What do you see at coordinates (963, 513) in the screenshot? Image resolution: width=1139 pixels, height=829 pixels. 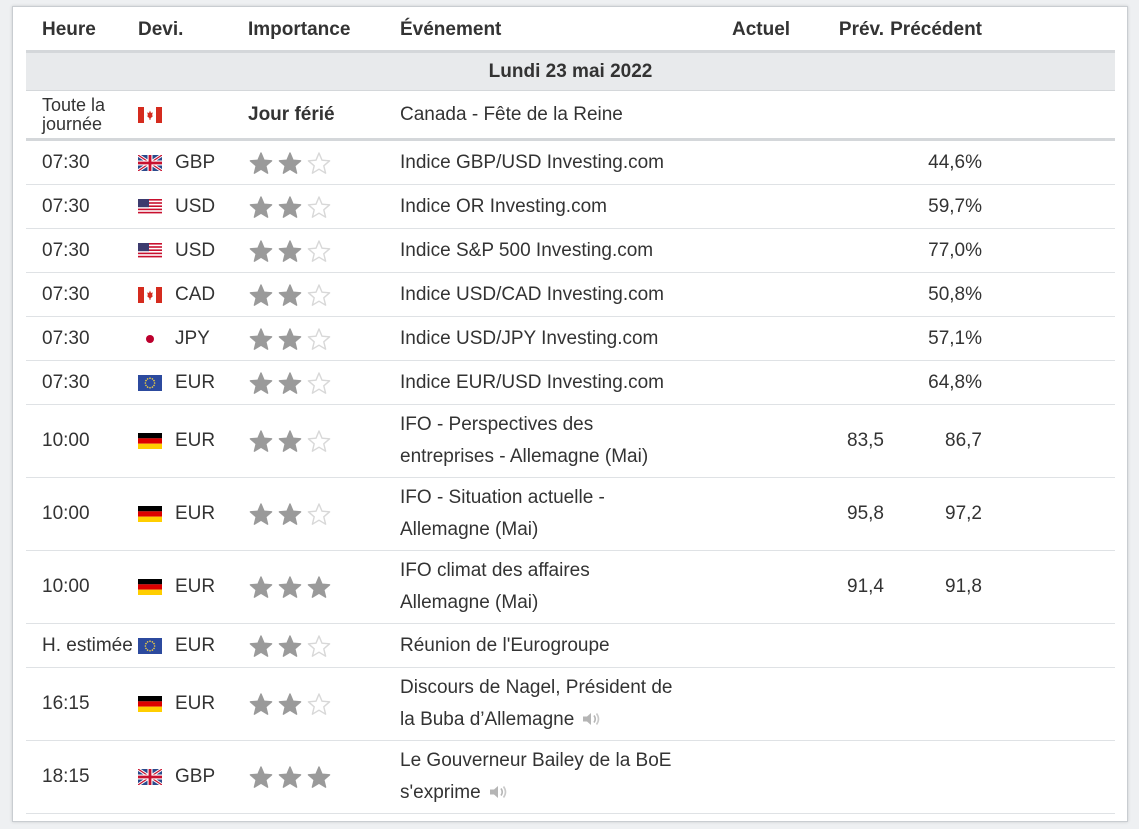 I see `previous-value: 97,2` at bounding box center [963, 513].